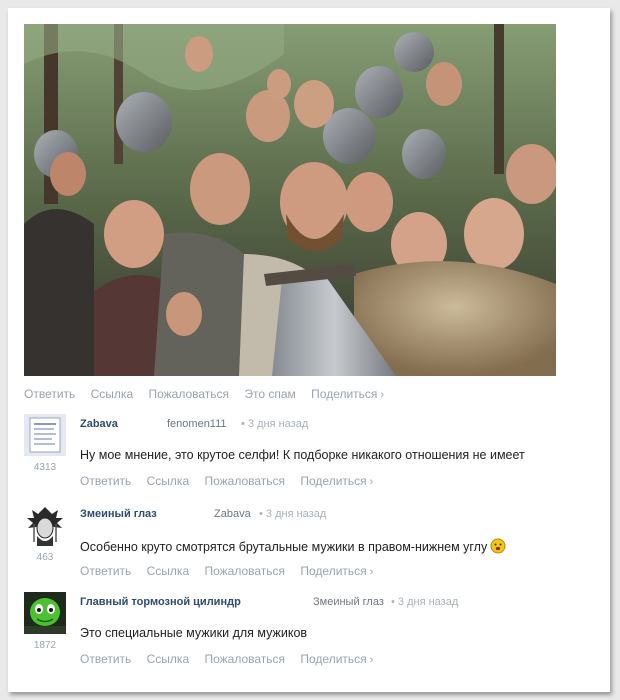 This screenshot has height=700, width=620. What do you see at coordinates (188, 394) in the screenshot?
I see `post-complain-link: Пожаловаться` at bounding box center [188, 394].